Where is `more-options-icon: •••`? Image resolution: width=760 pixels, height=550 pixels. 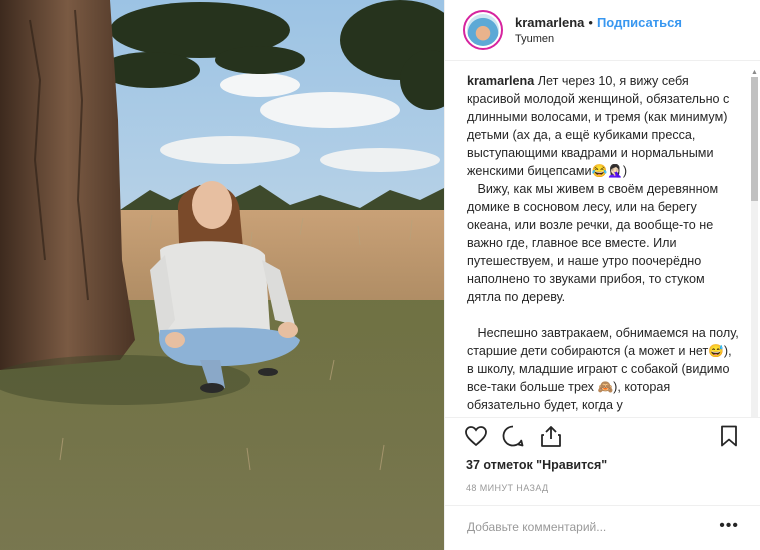
more-options-icon: ••• is located at coordinates (729, 526).